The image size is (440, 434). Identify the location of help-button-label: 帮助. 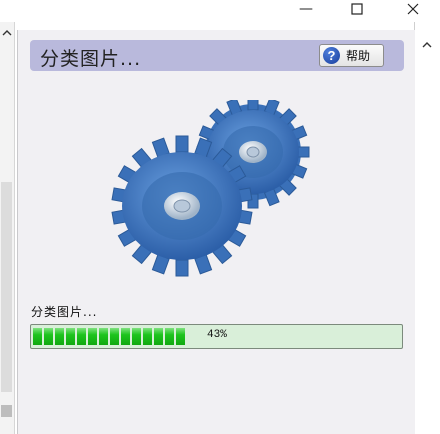
(358, 56).